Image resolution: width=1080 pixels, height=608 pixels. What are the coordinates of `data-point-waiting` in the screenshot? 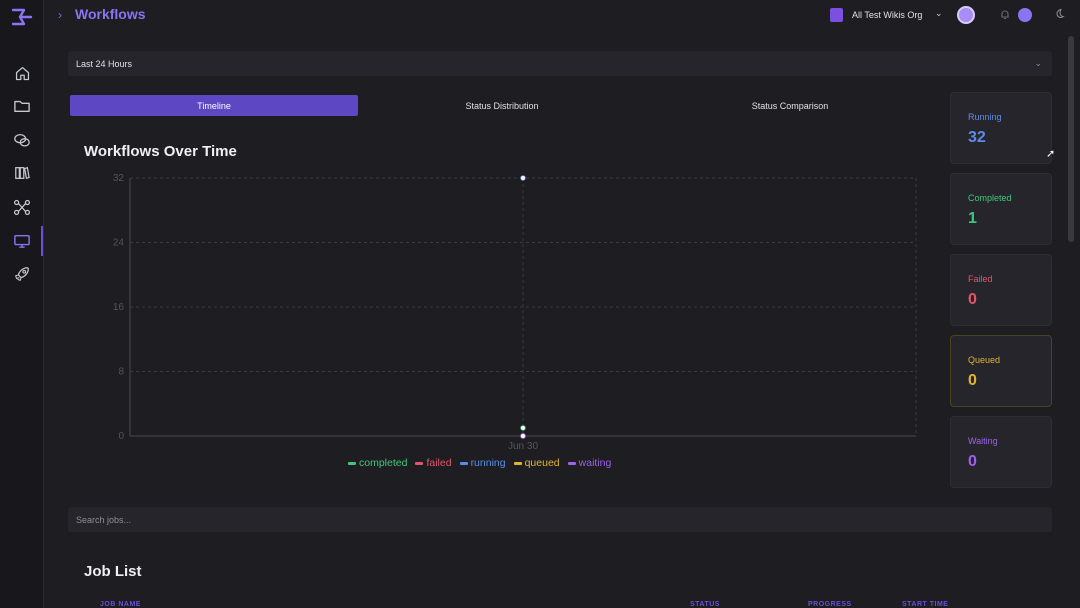 It's located at (523, 436).